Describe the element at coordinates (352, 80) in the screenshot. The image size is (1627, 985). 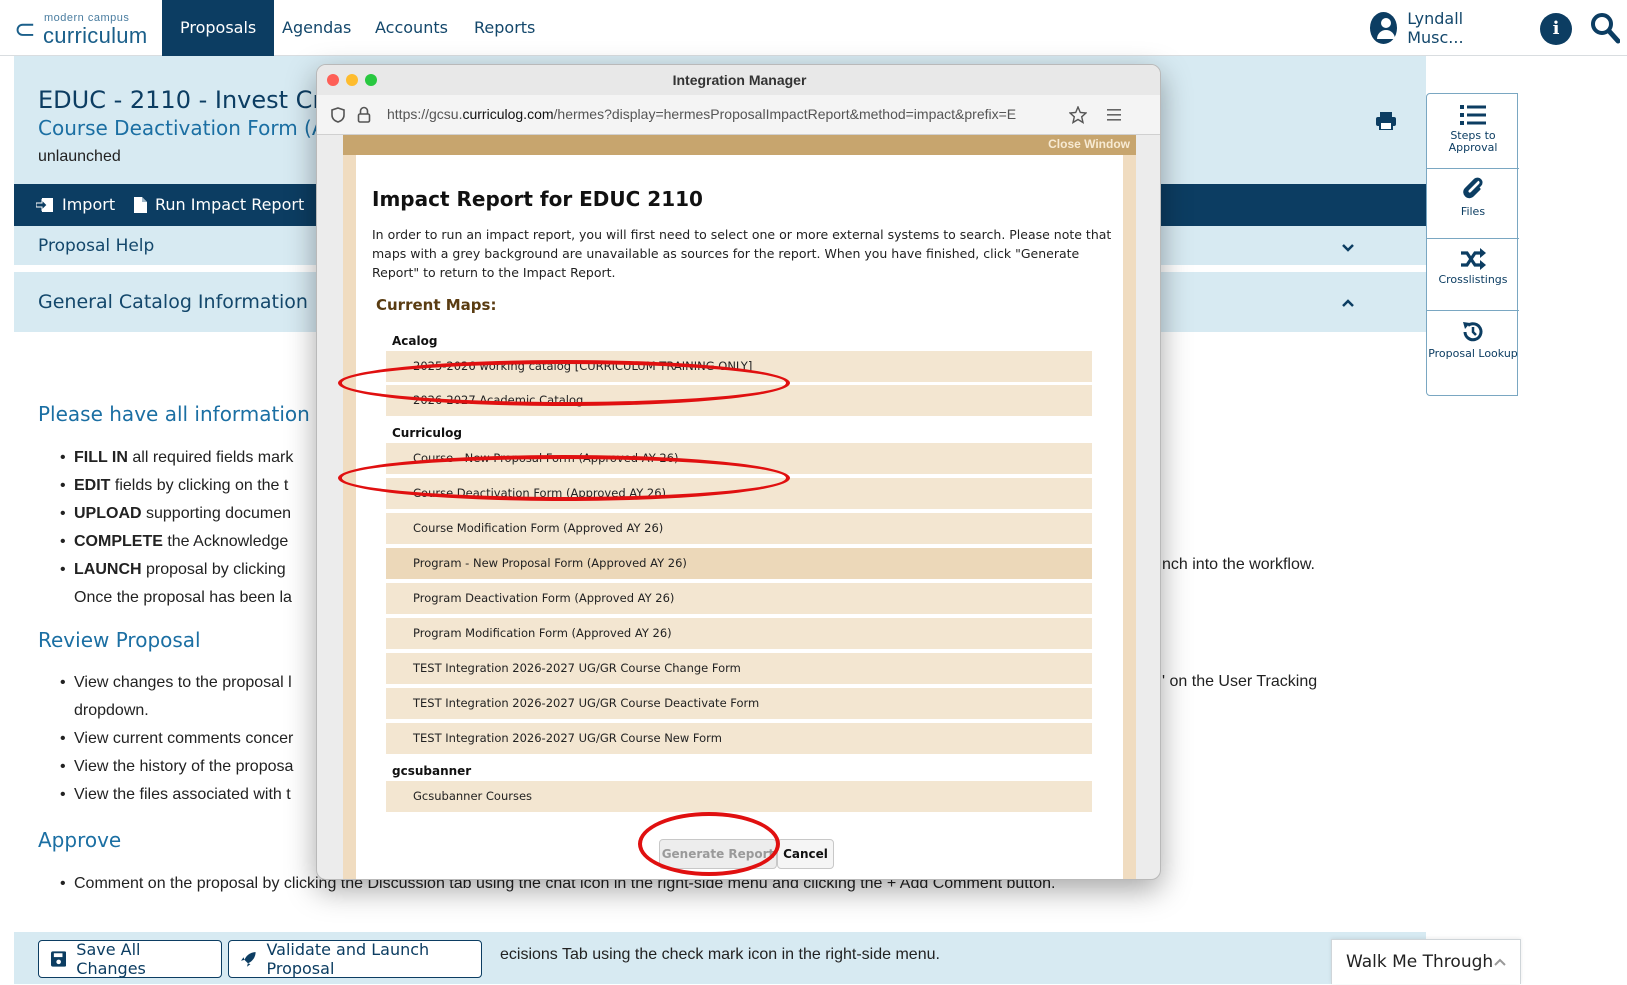
I see `minimize-window-dot-icon` at that location.